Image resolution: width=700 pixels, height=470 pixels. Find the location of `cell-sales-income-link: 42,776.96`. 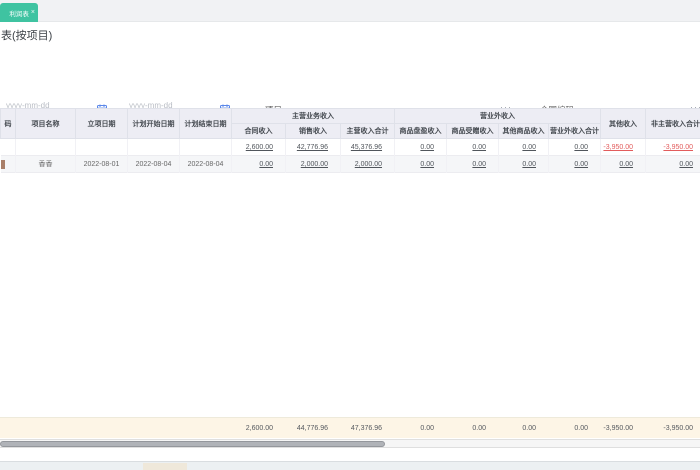

cell-sales-income-link: 42,776.96 is located at coordinates (312, 147).